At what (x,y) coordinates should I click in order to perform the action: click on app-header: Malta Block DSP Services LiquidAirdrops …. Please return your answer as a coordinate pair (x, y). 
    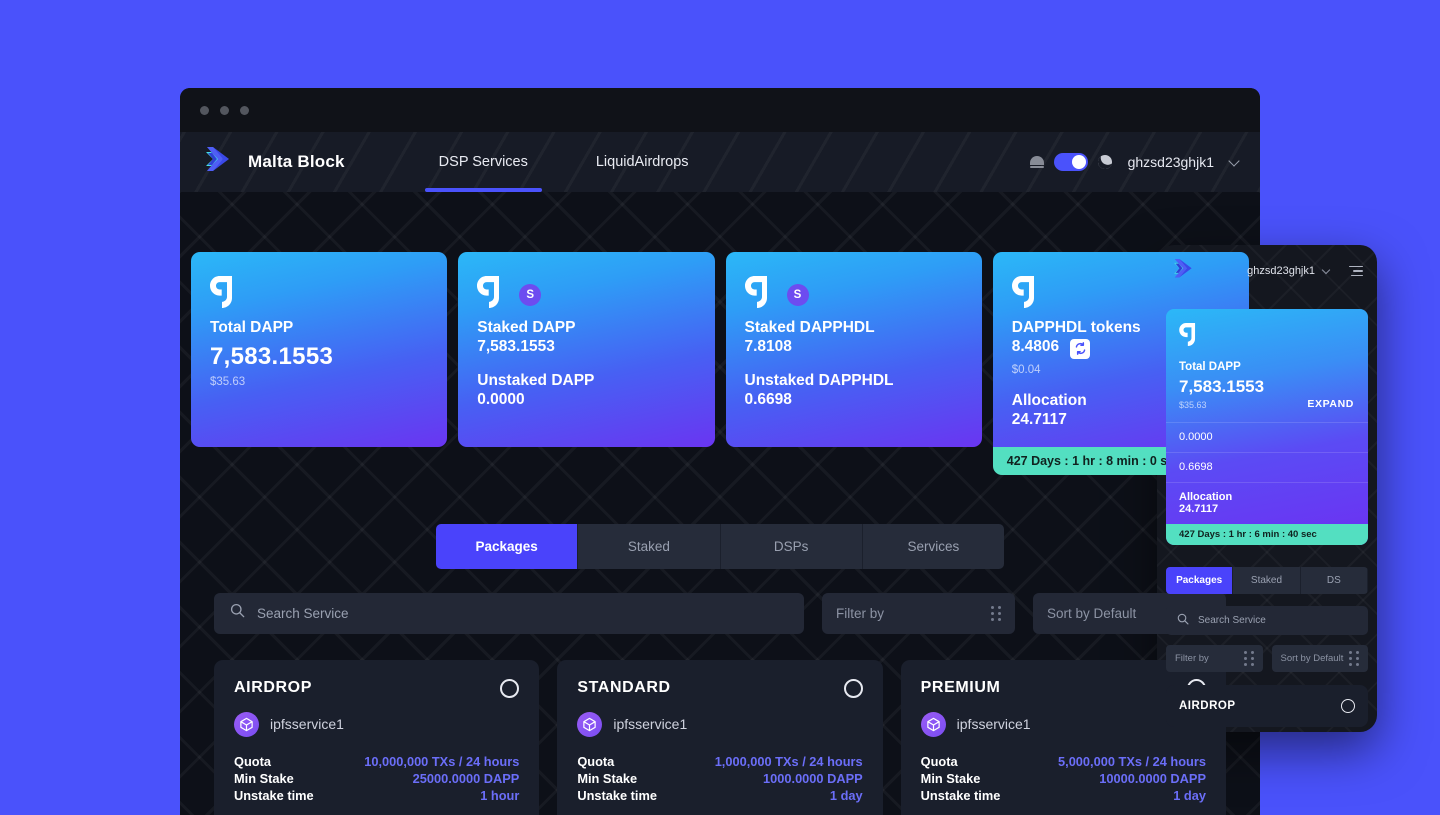
    Looking at the image, I should click on (720, 162).